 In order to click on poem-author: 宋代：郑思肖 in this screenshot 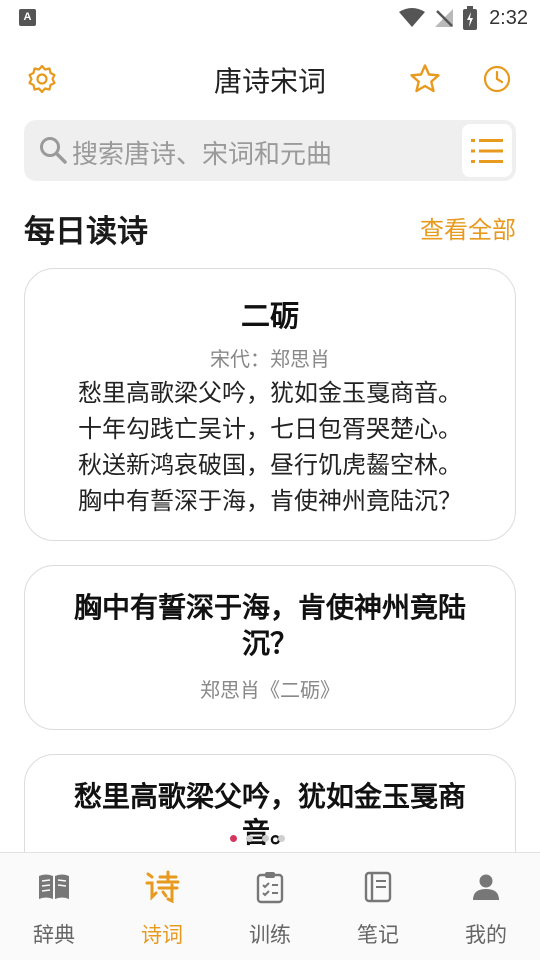, I will do `click(270, 359)`.